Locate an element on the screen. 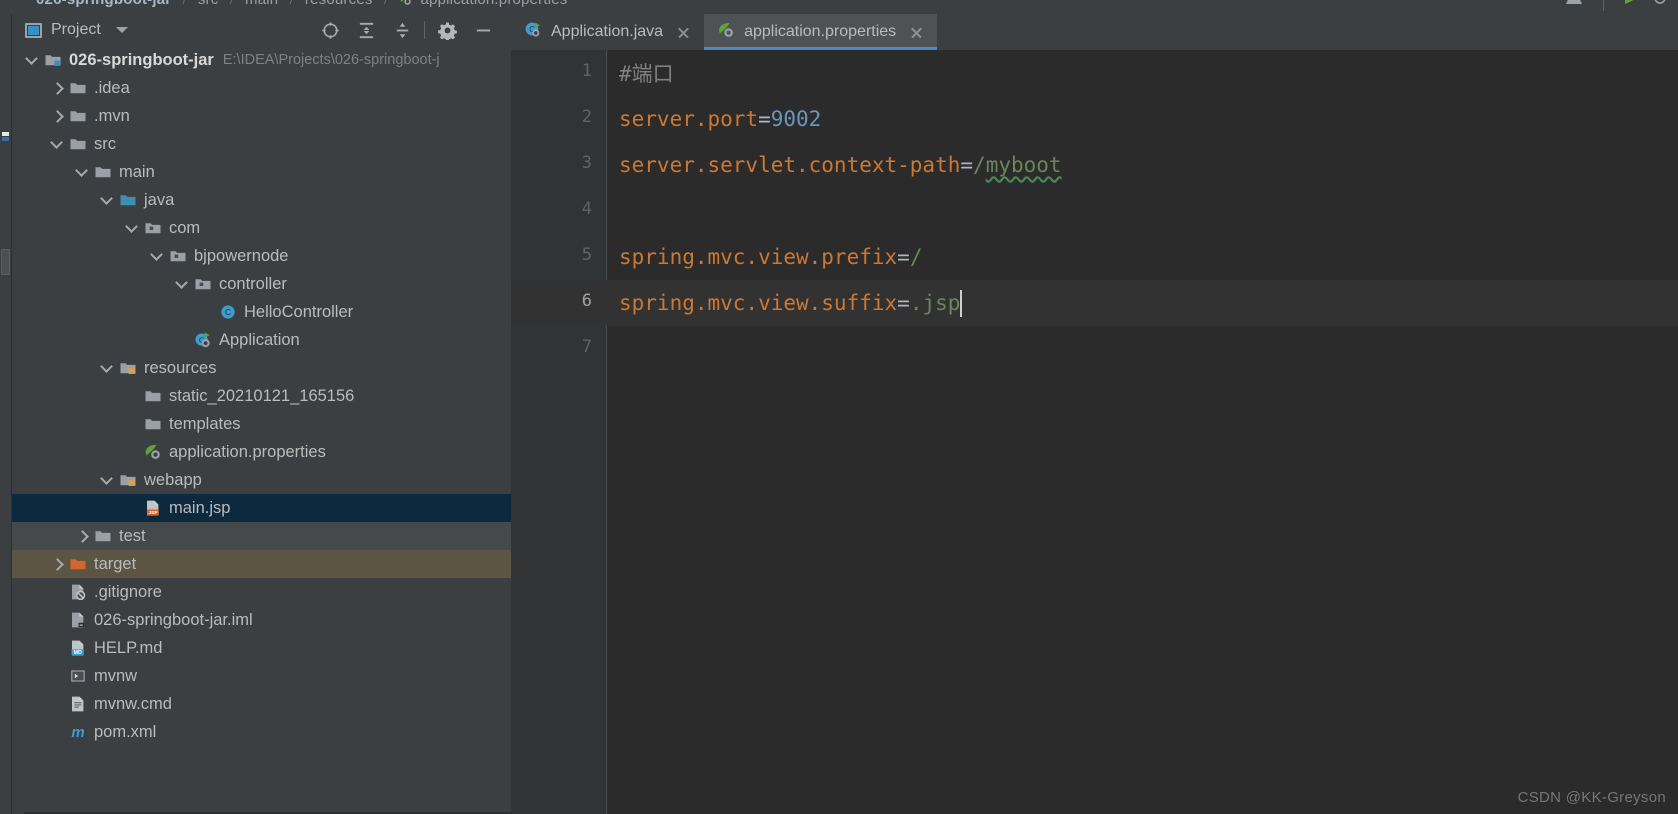 The width and height of the screenshot is (1678, 814). tree-row: src is located at coordinates (261, 144).